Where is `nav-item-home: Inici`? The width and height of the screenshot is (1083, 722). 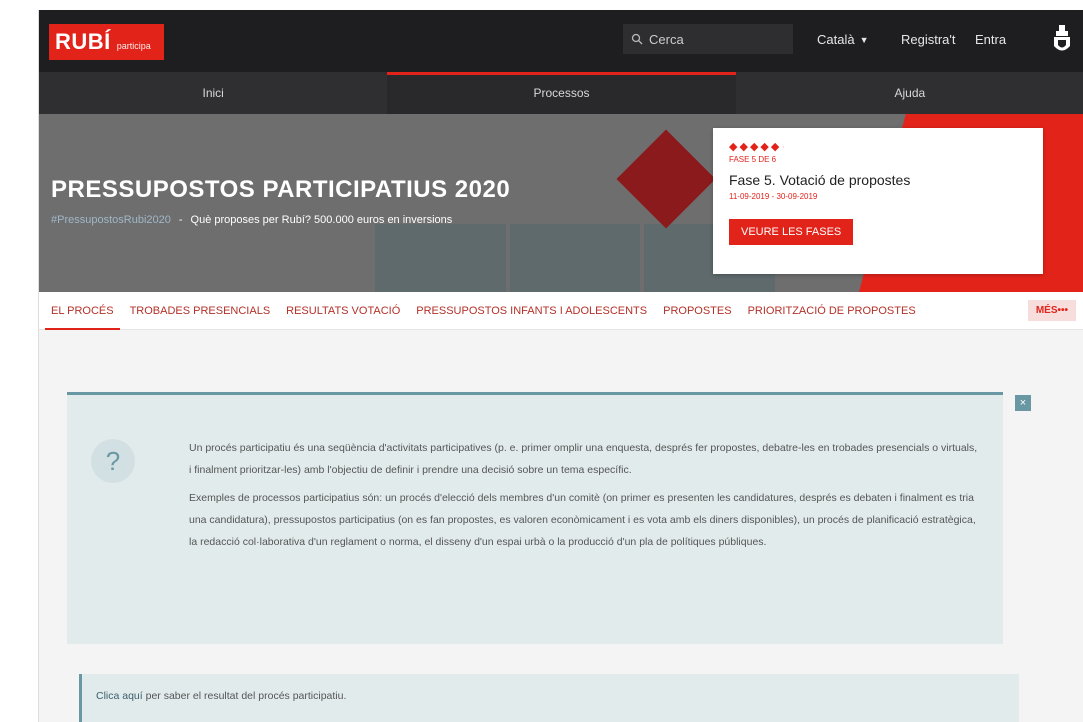 nav-item-home: Inici is located at coordinates (213, 93).